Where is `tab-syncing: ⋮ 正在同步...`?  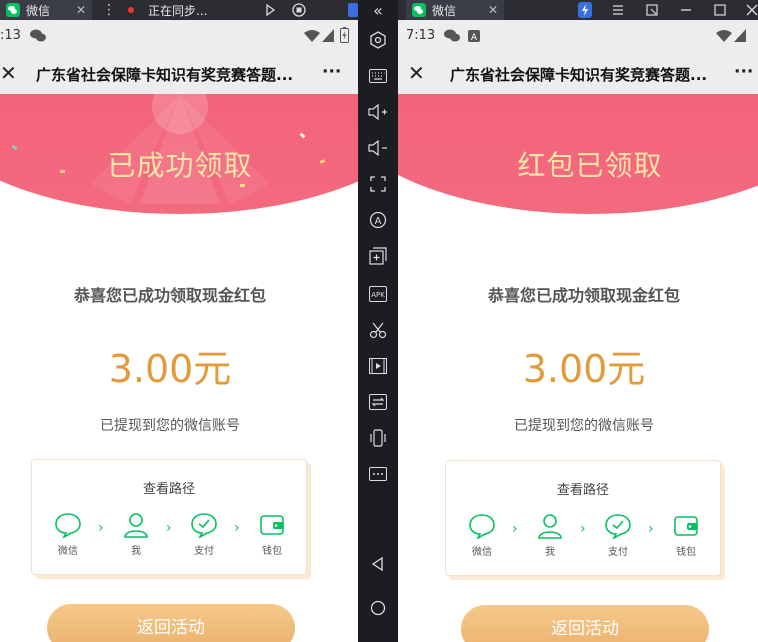
tab-syncing: ⋮ 正在同步... is located at coordinates (206, 10).